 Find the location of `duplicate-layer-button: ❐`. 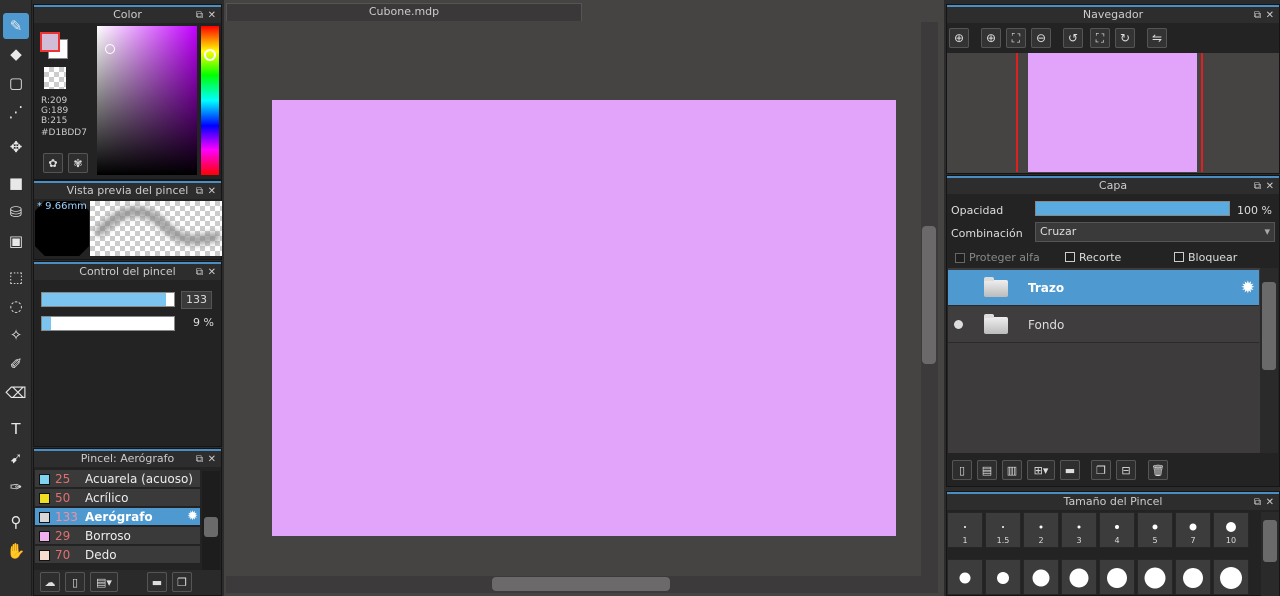

duplicate-layer-button: ❐ is located at coordinates (1101, 470).